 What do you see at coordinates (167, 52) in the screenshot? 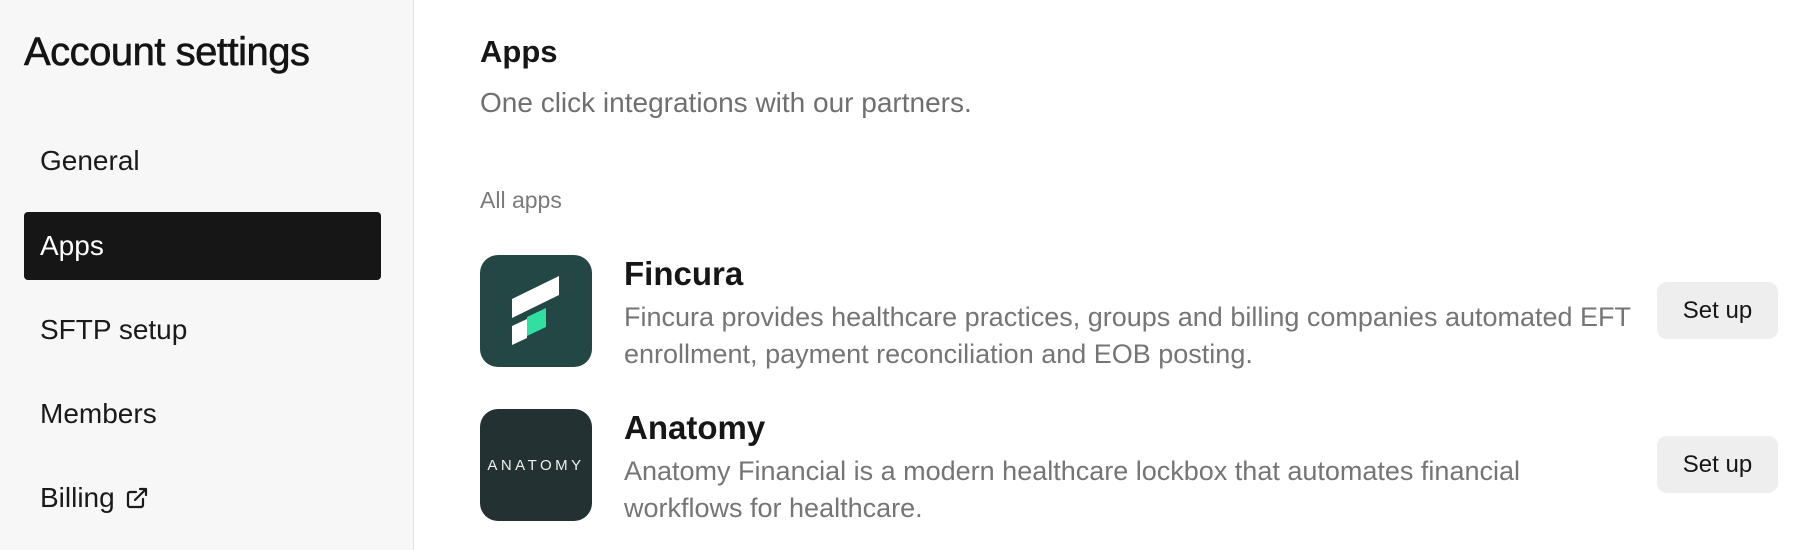
I see `sidebar-title: Account settings` at bounding box center [167, 52].